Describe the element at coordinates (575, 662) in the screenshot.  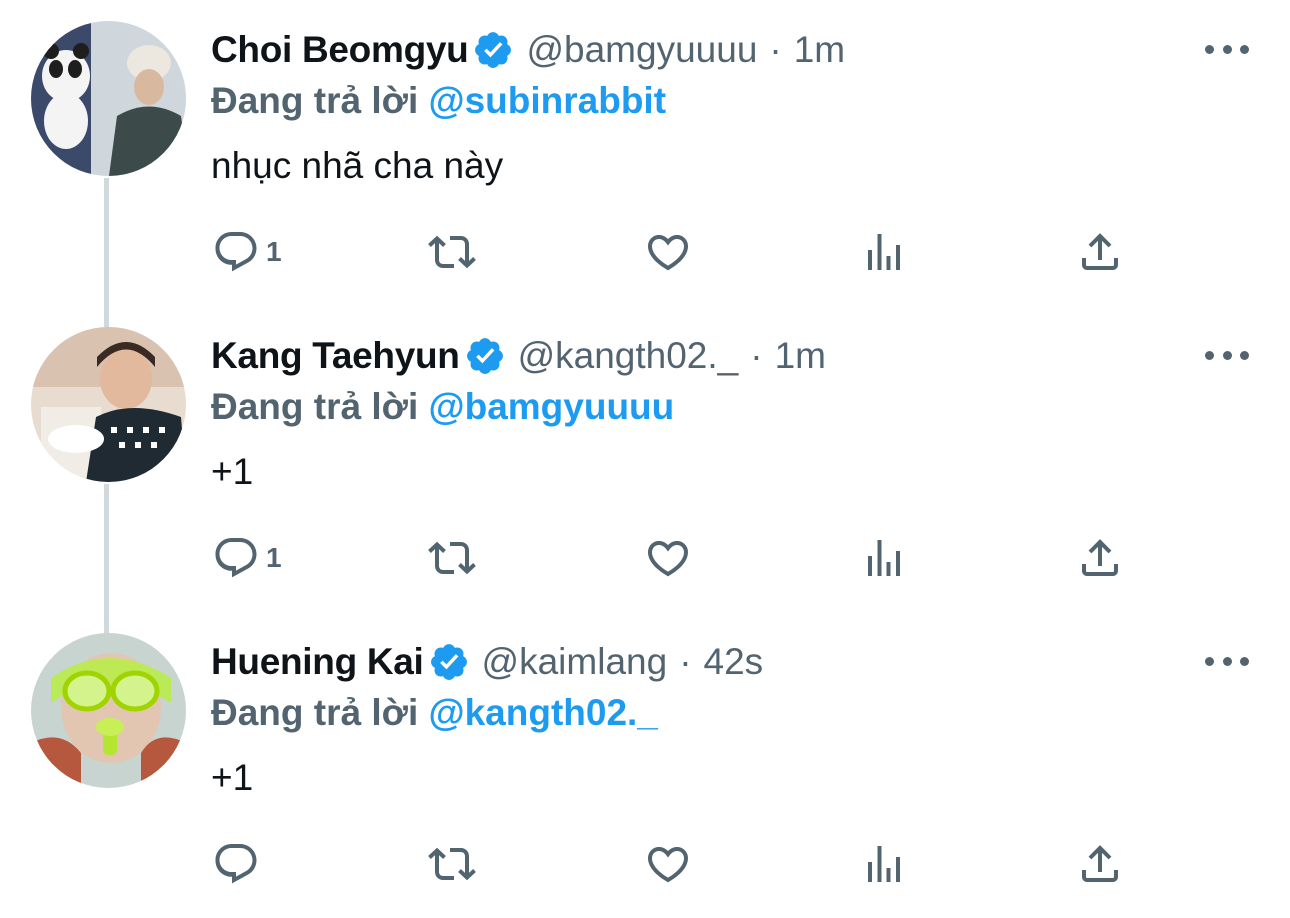
I see `handle: @kaimlang` at that location.